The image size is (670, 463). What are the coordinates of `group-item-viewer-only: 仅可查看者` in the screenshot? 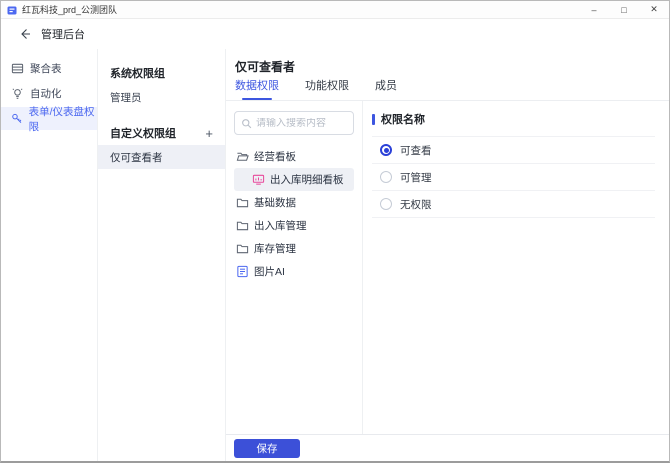 It's located at (161, 157).